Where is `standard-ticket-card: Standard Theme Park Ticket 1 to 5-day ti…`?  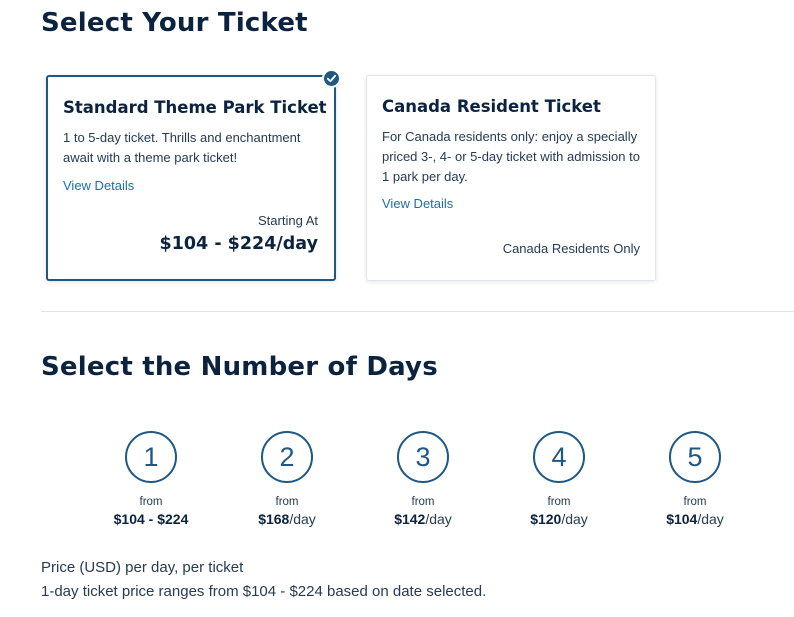
standard-ticket-card: Standard Theme Park Ticket 1 to 5-day ti… is located at coordinates (191, 178).